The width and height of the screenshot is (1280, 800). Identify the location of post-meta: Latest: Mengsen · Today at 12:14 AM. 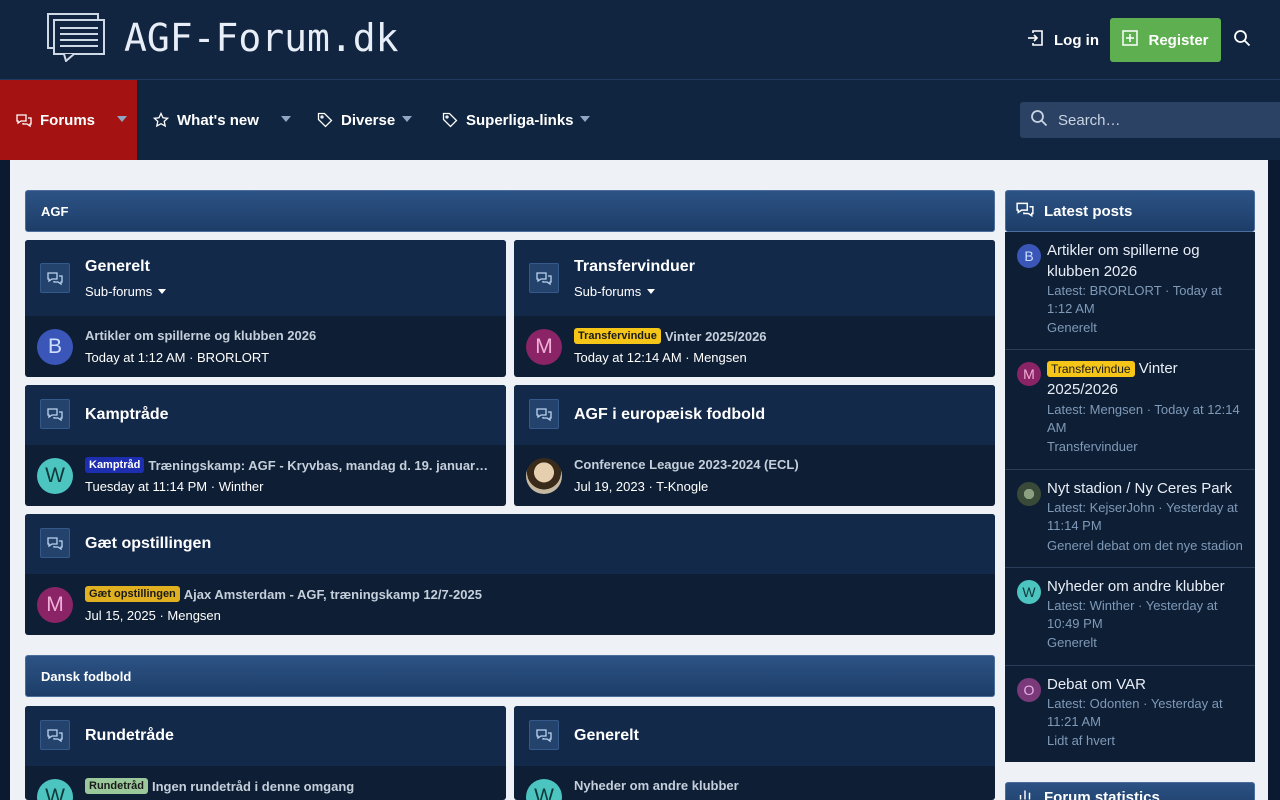
(1147, 419).